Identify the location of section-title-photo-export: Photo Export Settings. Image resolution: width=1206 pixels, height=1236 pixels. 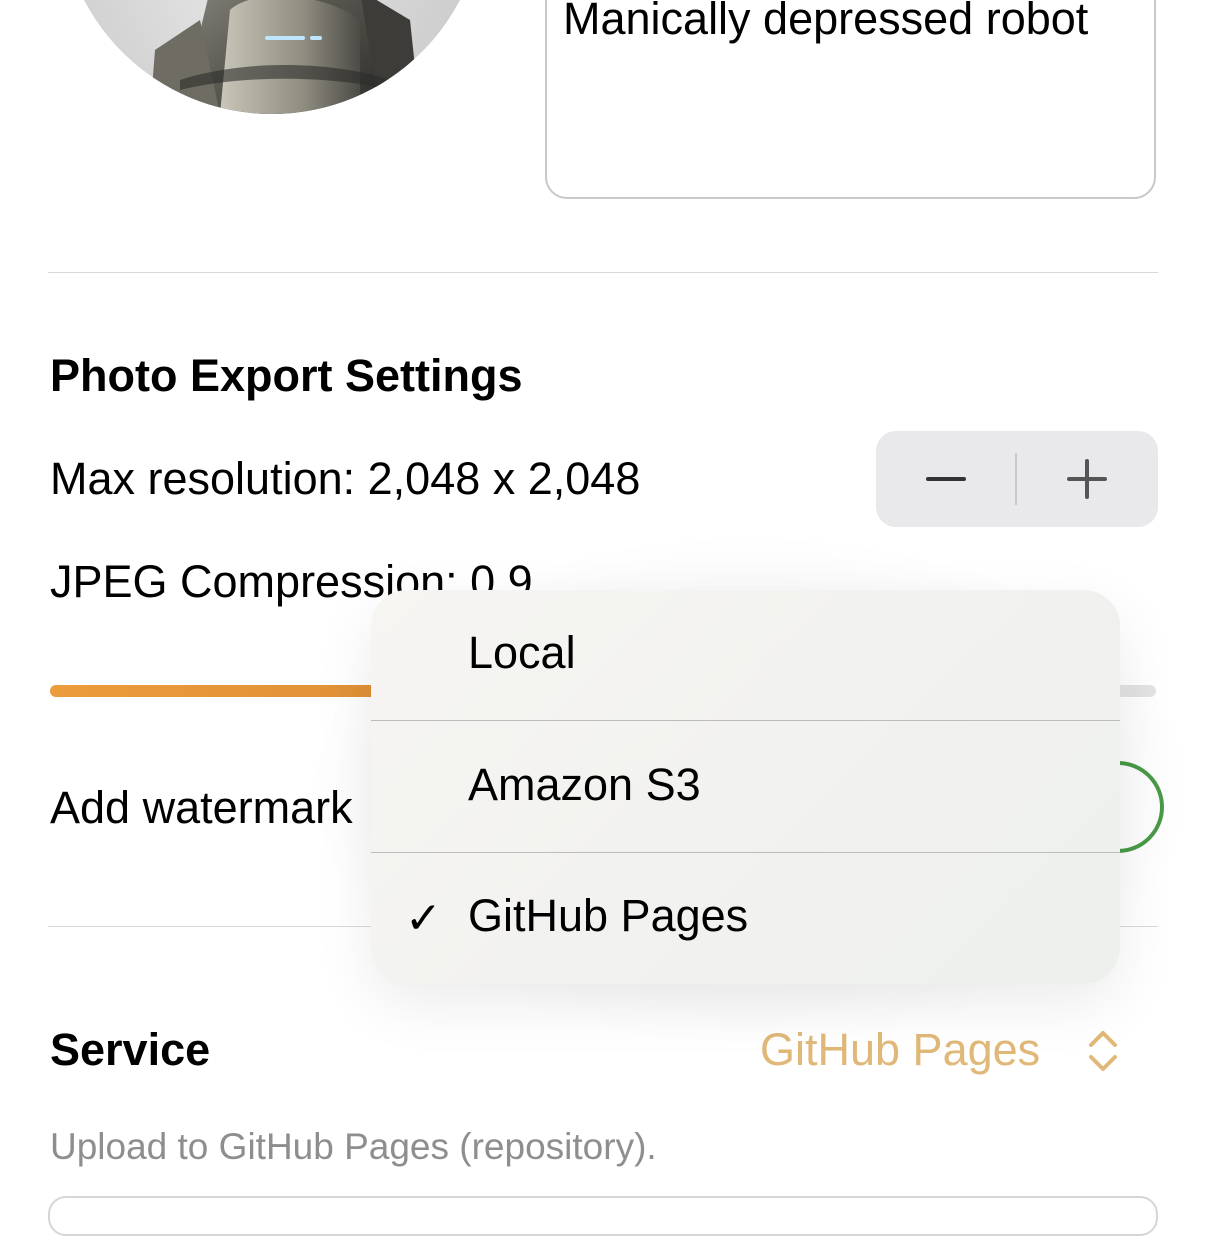
(286, 375).